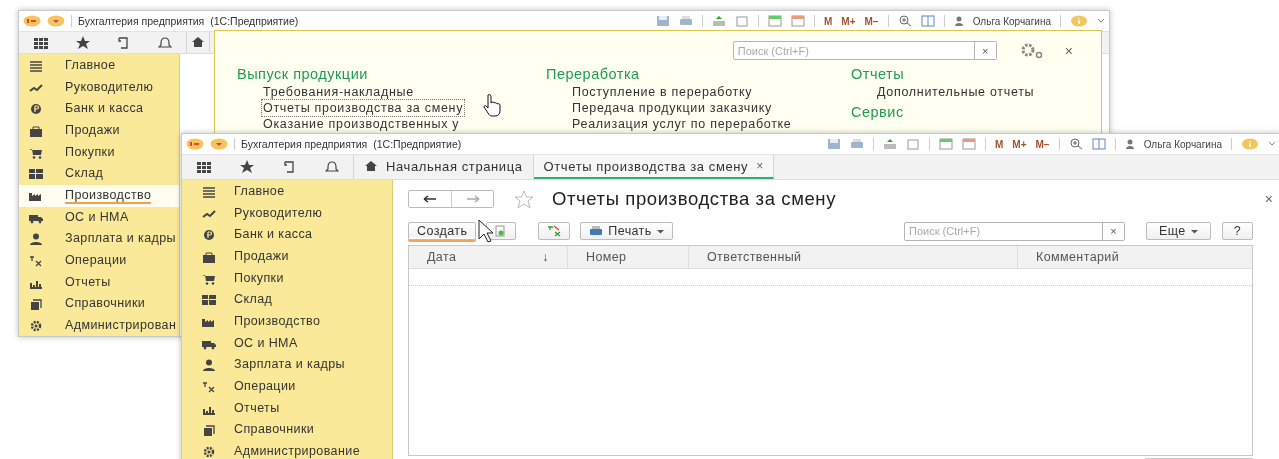 The height and width of the screenshot is (459, 1279). I want to click on tab: Отчеты производства за смену ×, so click(654, 167).